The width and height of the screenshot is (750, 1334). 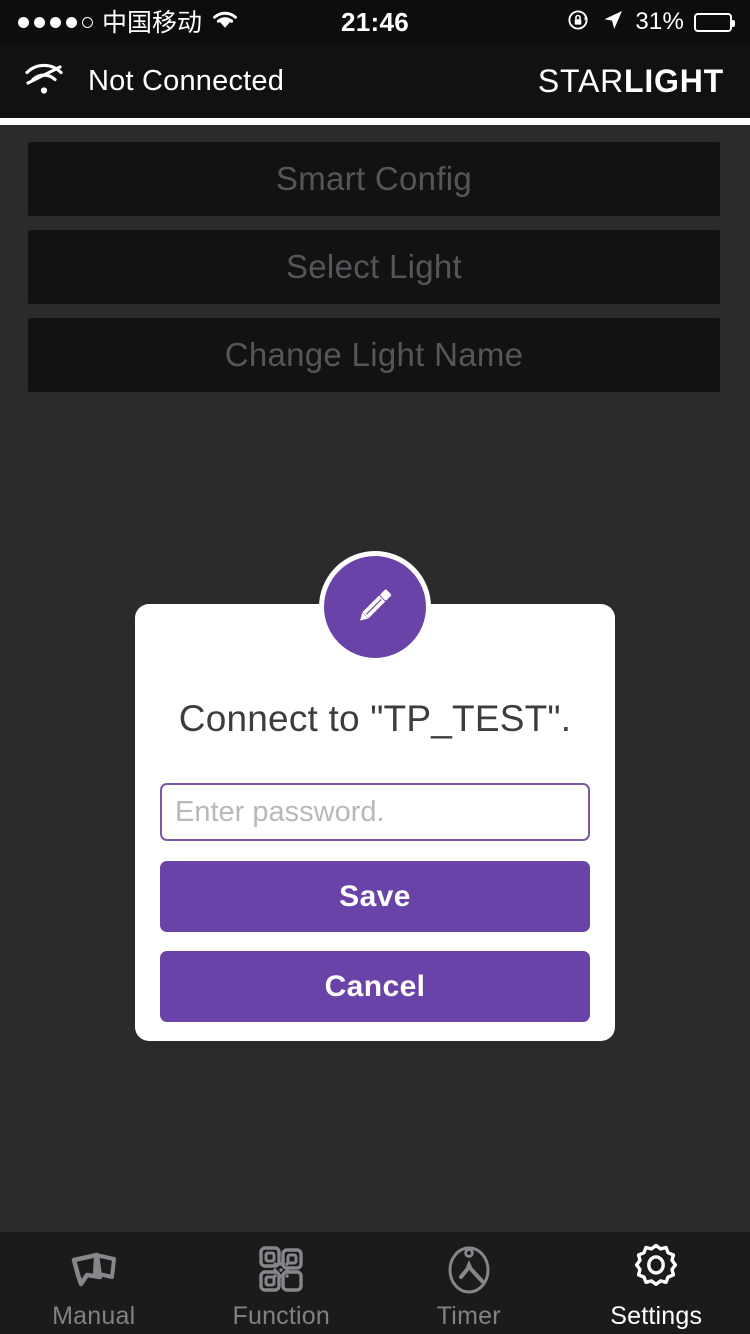 I want to click on tab-label-timer: Timer, so click(x=468, y=1315).